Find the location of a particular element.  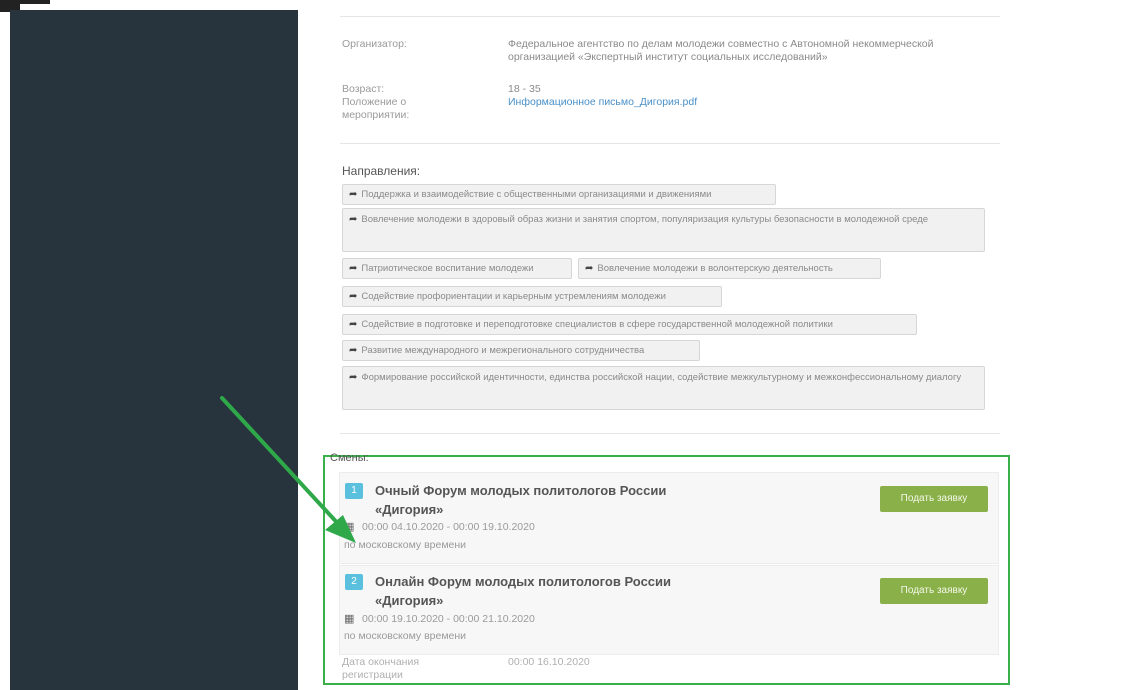

age-label: Возраст: is located at coordinates (363, 89).